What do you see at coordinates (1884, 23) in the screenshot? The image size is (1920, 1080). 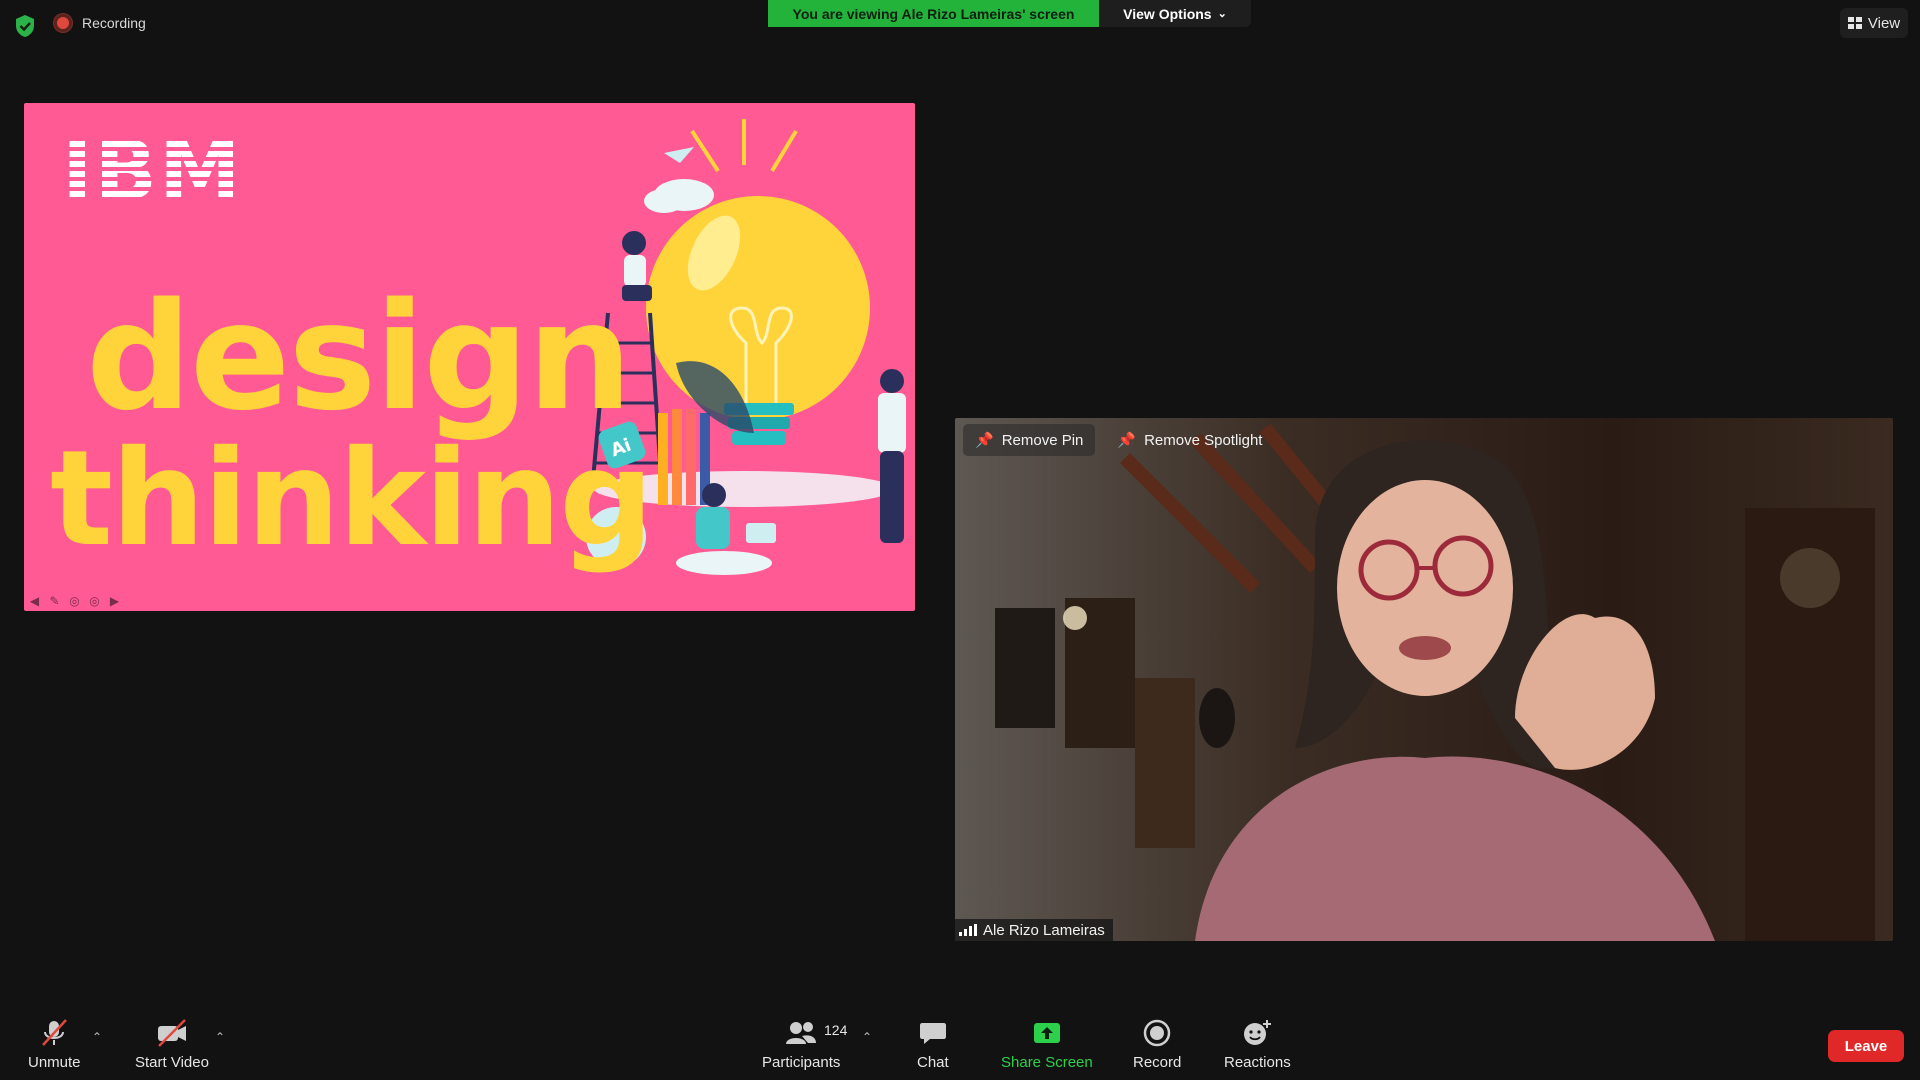 I see `view-label: View` at bounding box center [1884, 23].